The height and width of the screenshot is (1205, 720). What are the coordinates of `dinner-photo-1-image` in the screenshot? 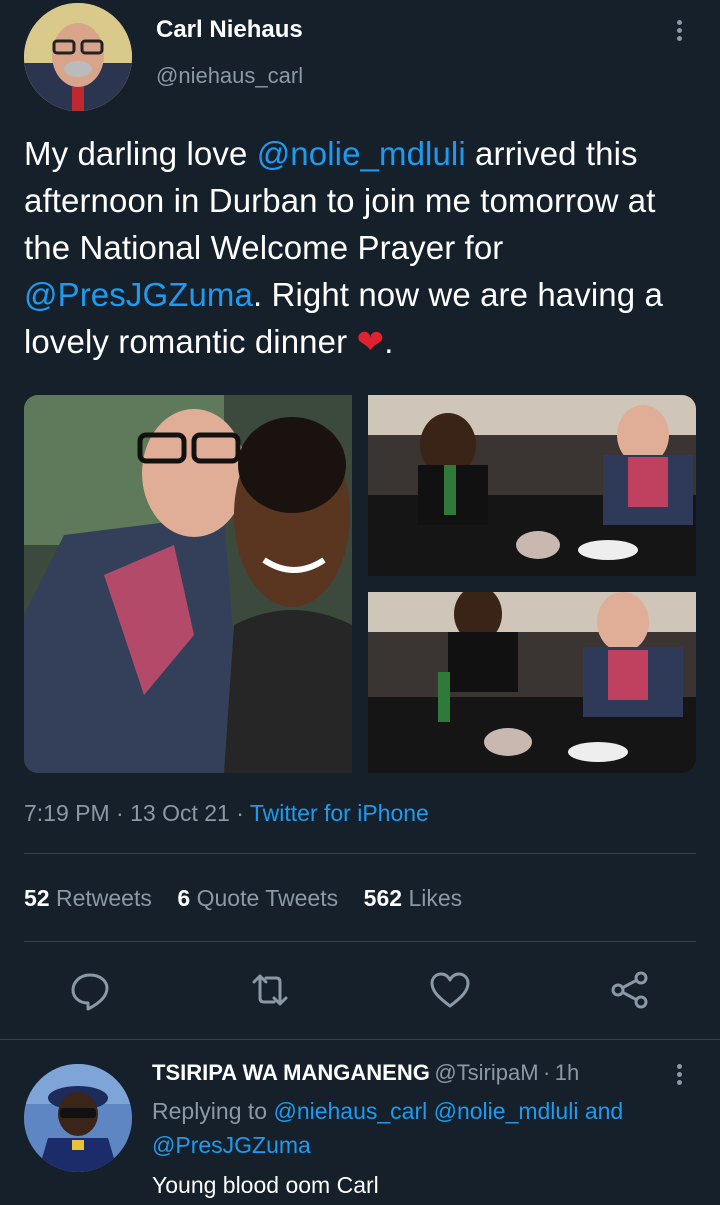 It's located at (532, 485).